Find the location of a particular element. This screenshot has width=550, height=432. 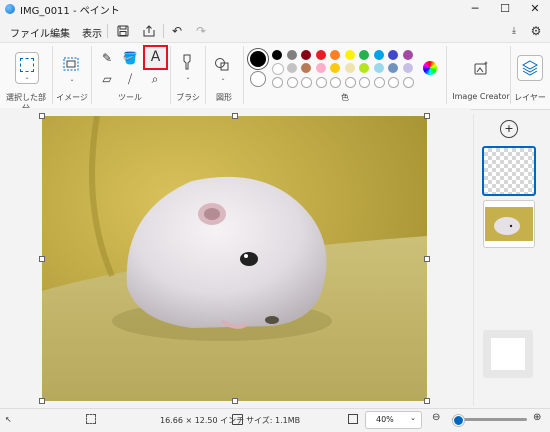

image-creator-label: Image Creator is located at coordinates (481, 96).